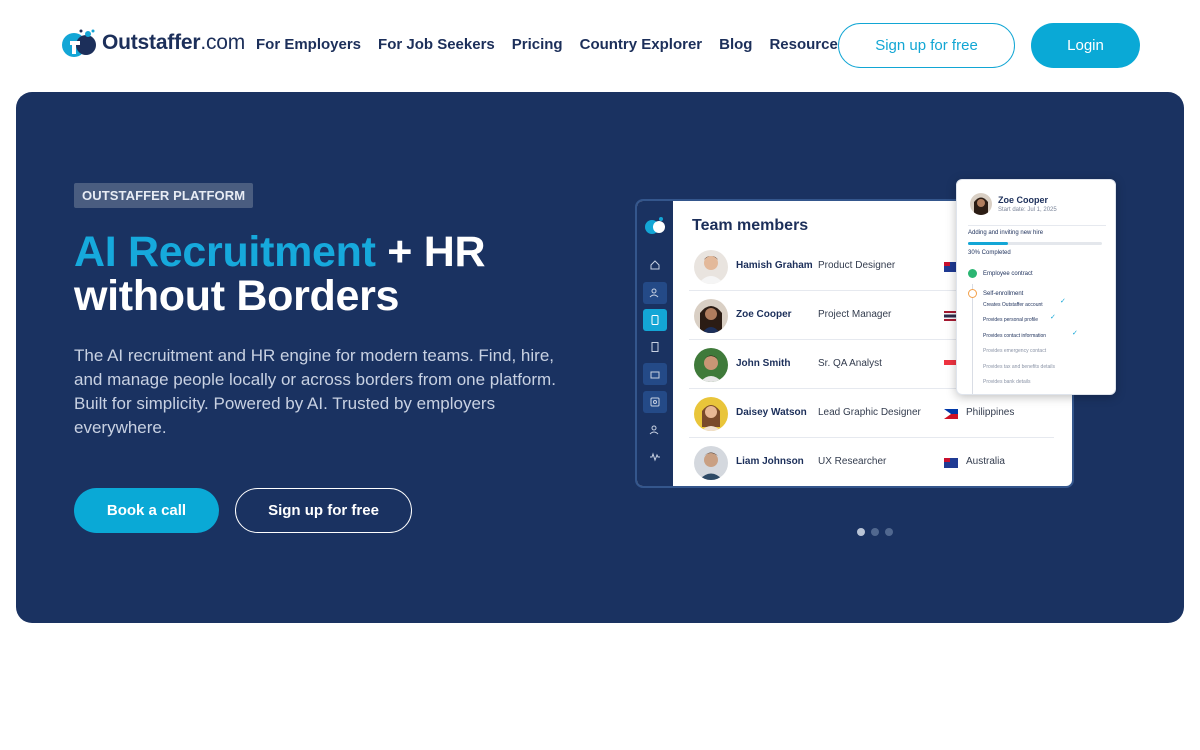  I want to click on mockup-logo-icon, so click(655, 225).